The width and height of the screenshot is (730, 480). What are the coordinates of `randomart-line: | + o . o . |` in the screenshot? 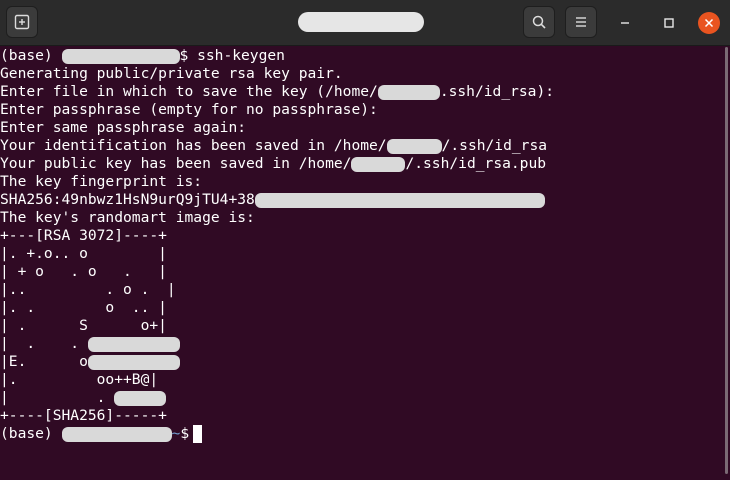 It's located at (360, 272).